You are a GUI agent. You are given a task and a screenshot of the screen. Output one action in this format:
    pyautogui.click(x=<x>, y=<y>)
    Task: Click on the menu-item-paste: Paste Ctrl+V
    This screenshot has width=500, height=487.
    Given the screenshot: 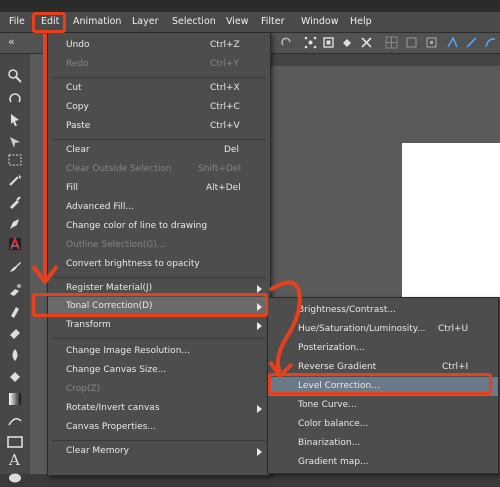 What is the action you would take?
    pyautogui.click(x=159, y=126)
    